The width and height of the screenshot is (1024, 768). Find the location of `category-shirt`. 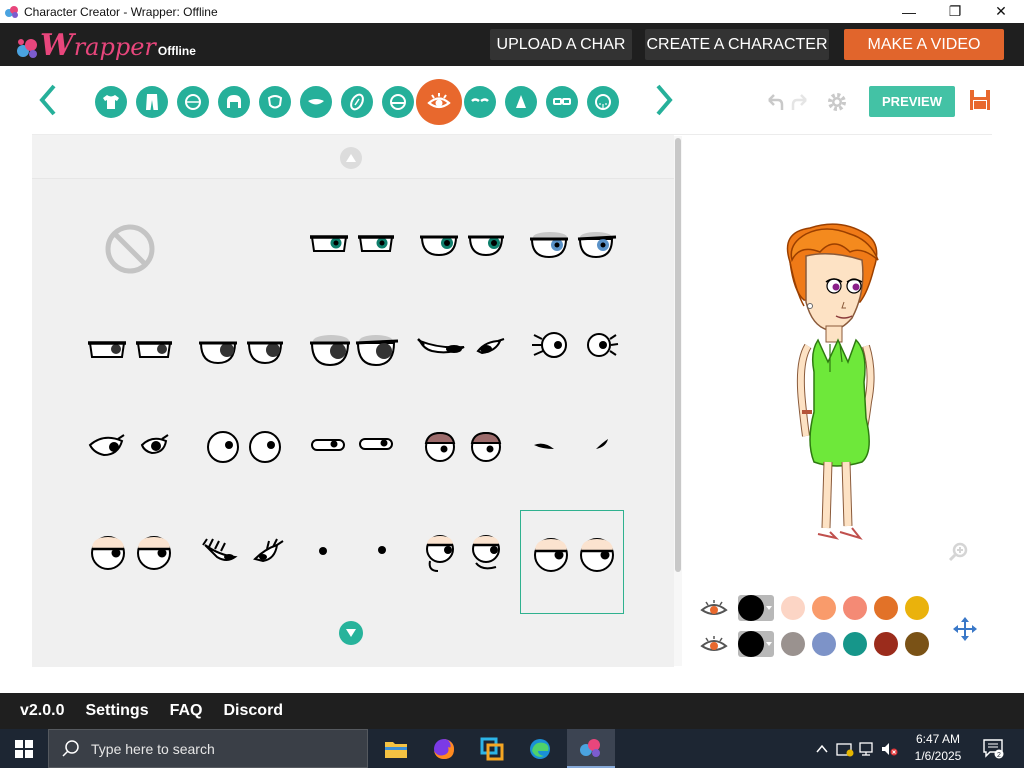

category-shirt is located at coordinates (111, 102).